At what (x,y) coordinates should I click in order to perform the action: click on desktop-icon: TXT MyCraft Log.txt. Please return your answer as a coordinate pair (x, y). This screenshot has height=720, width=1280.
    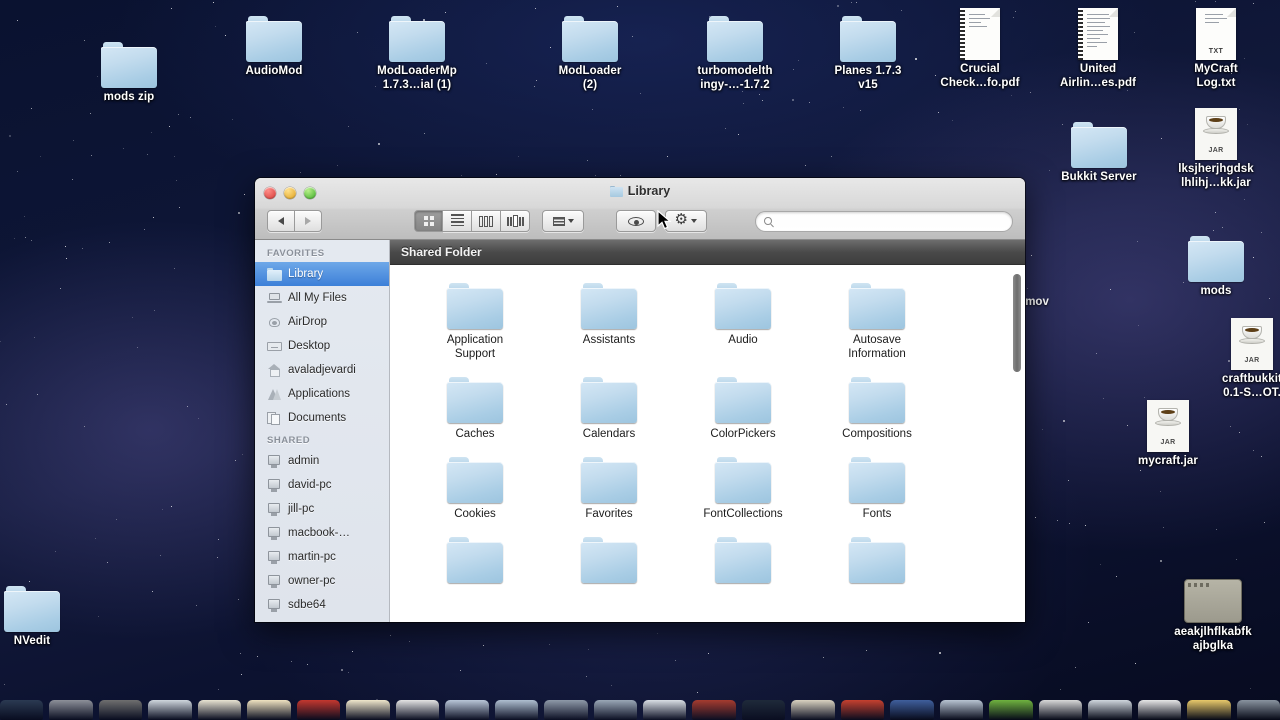
    Looking at the image, I should click on (1216, 45).